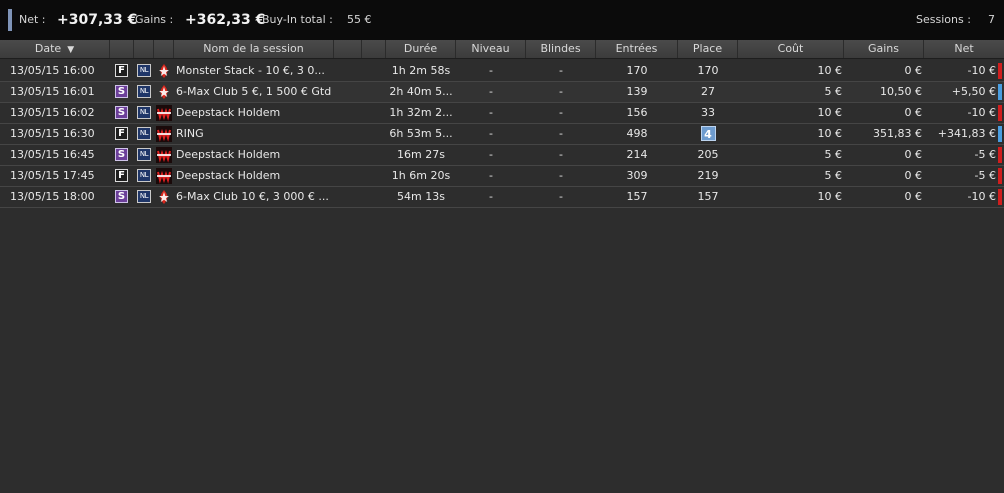 The height and width of the screenshot is (493, 1004). Describe the element at coordinates (10, 20) in the screenshot. I see `summary-accent-bar` at that location.